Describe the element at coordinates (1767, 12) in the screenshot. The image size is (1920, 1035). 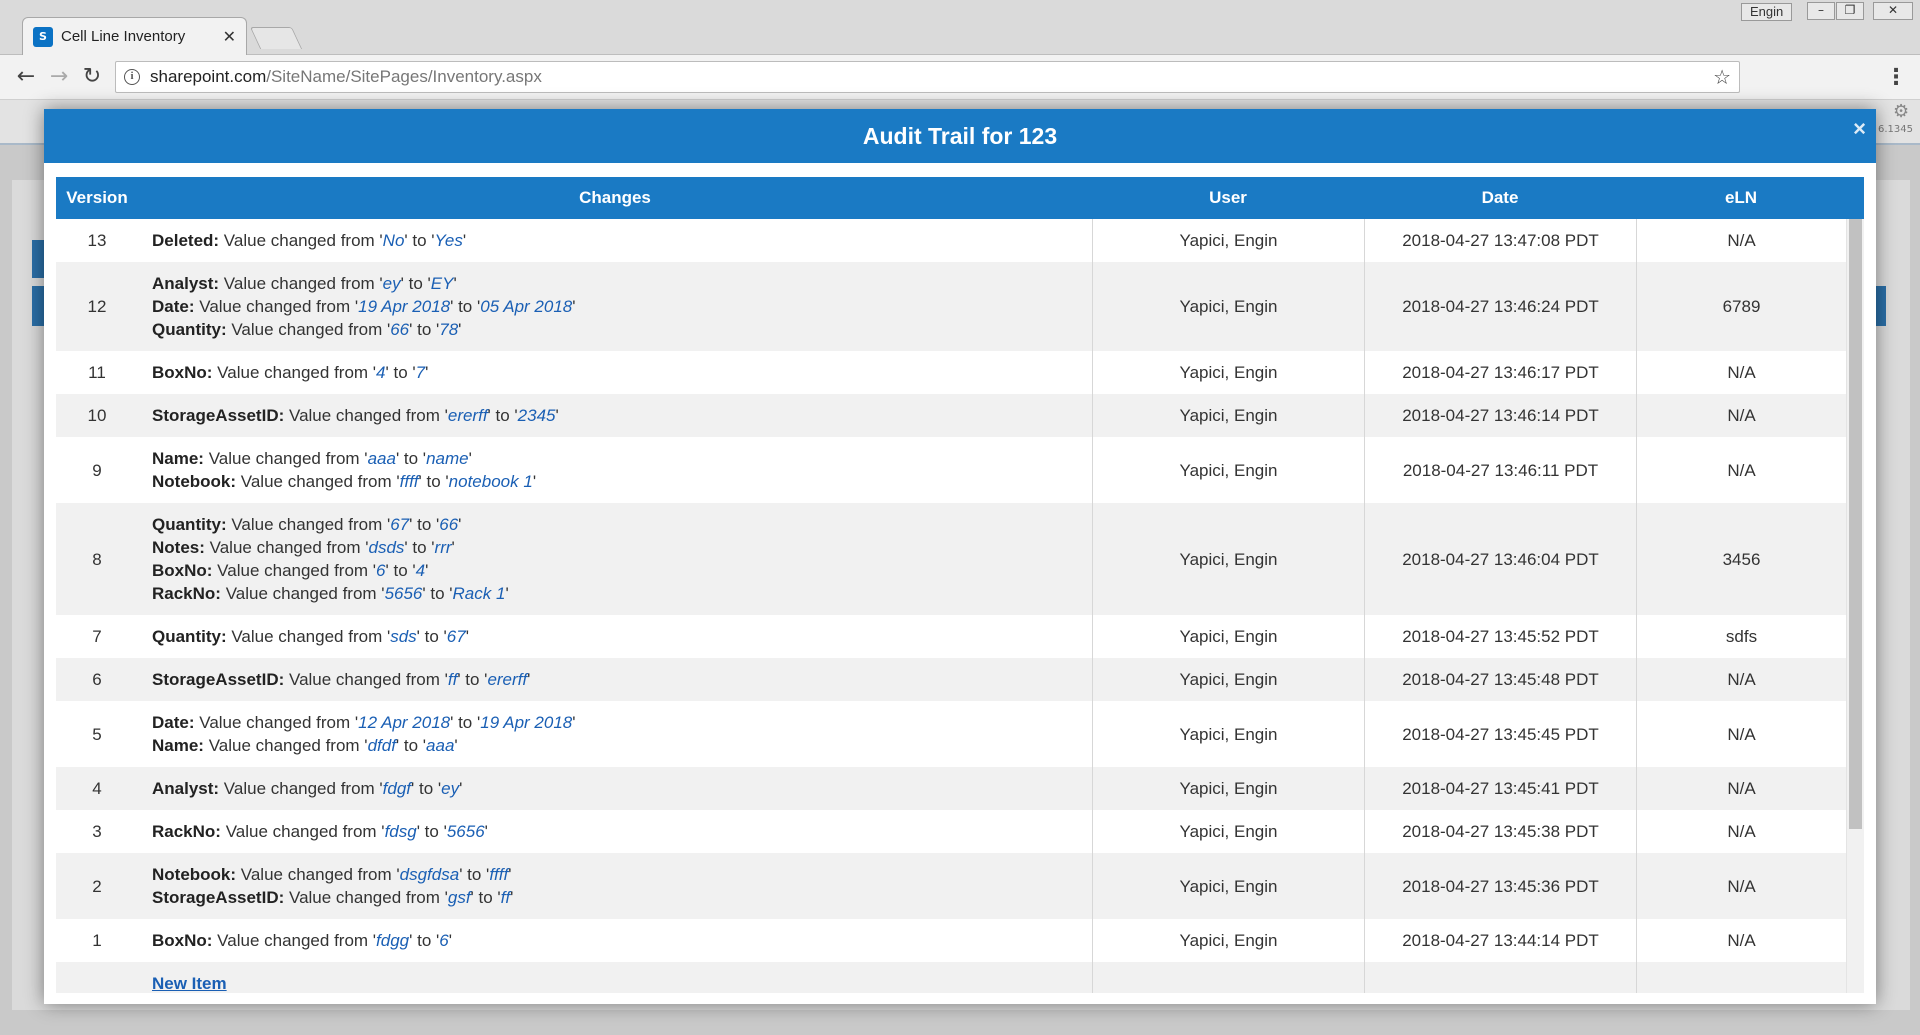
I see `window-user-badge: Engin` at that location.